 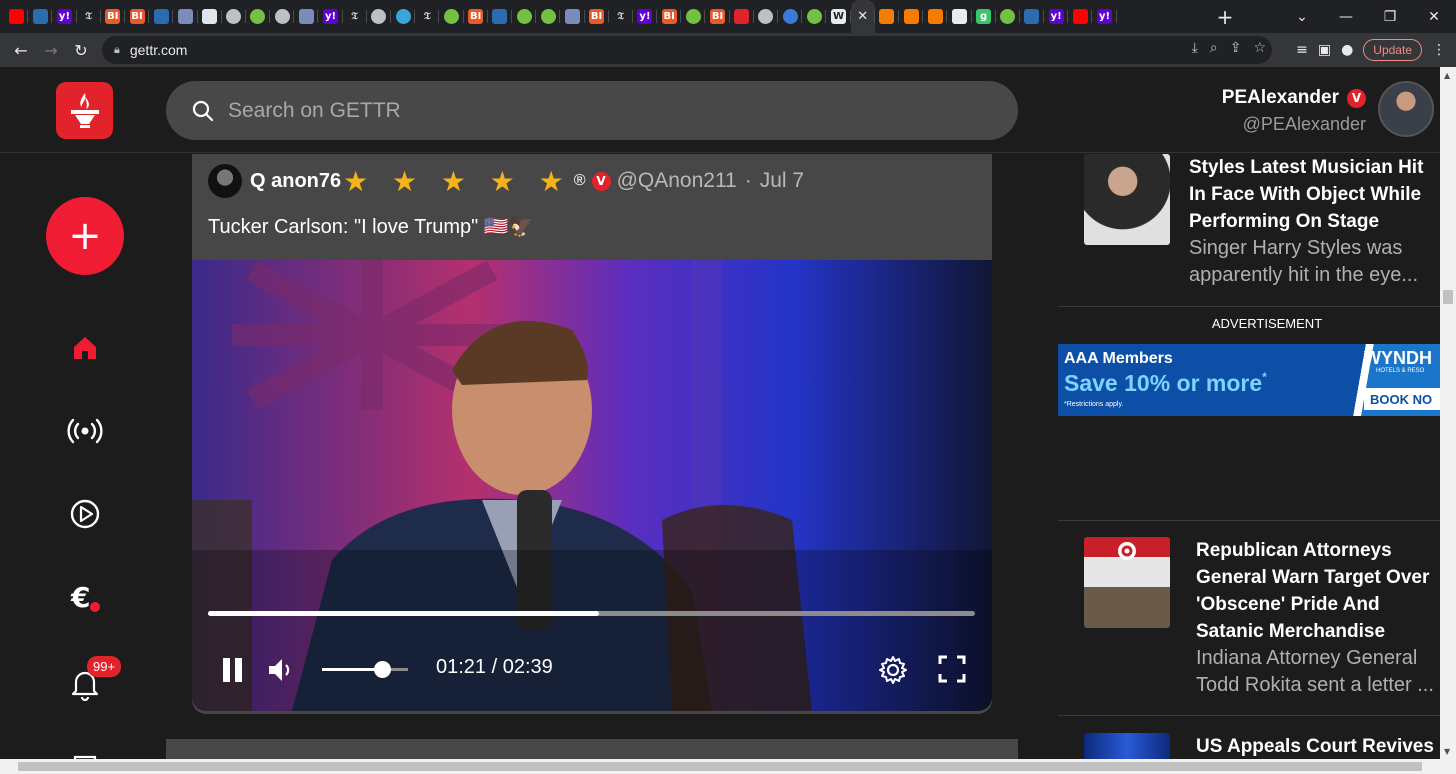 What do you see at coordinates (85, 431) in the screenshot?
I see `live-broadcast-icon` at bounding box center [85, 431].